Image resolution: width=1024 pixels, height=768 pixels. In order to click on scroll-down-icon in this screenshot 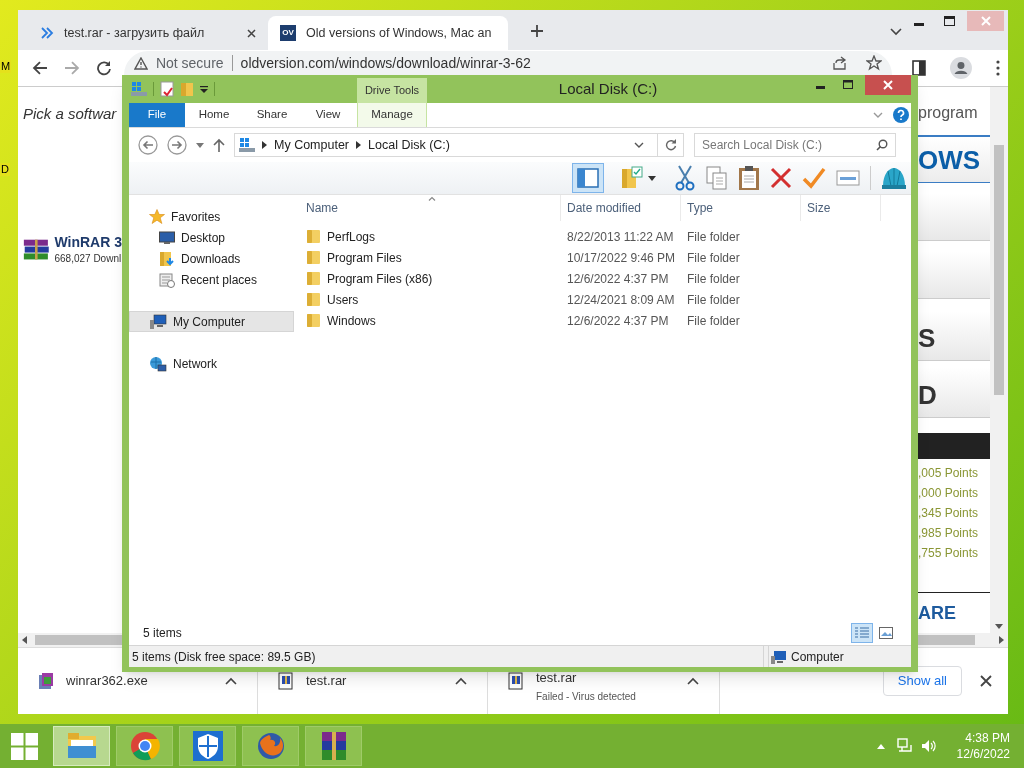, I will do `click(999, 626)`.